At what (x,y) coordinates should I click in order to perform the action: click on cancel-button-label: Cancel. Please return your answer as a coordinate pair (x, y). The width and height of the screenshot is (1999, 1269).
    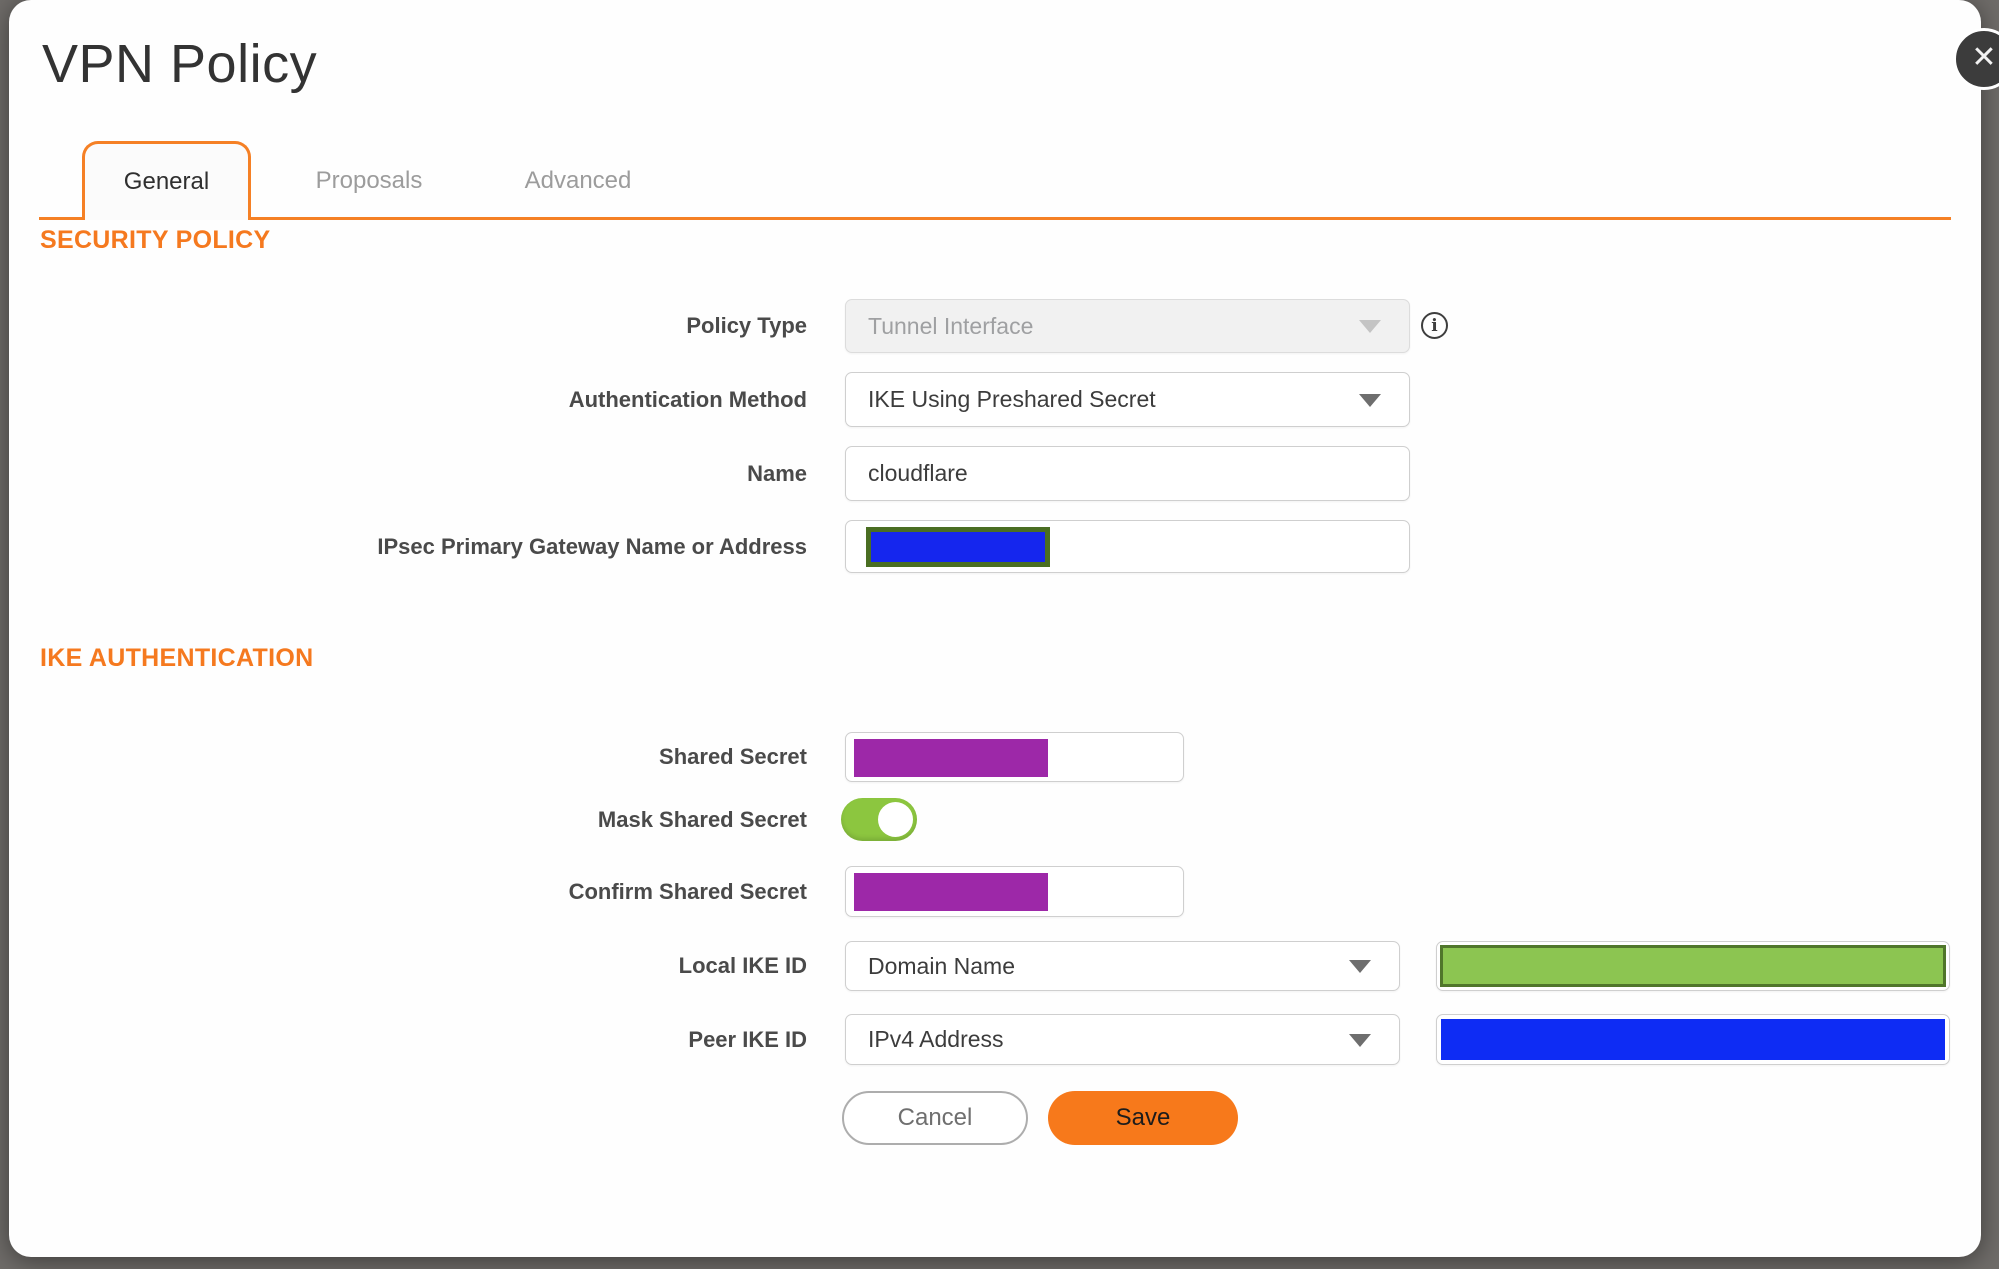
    Looking at the image, I should click on (935, 1117).